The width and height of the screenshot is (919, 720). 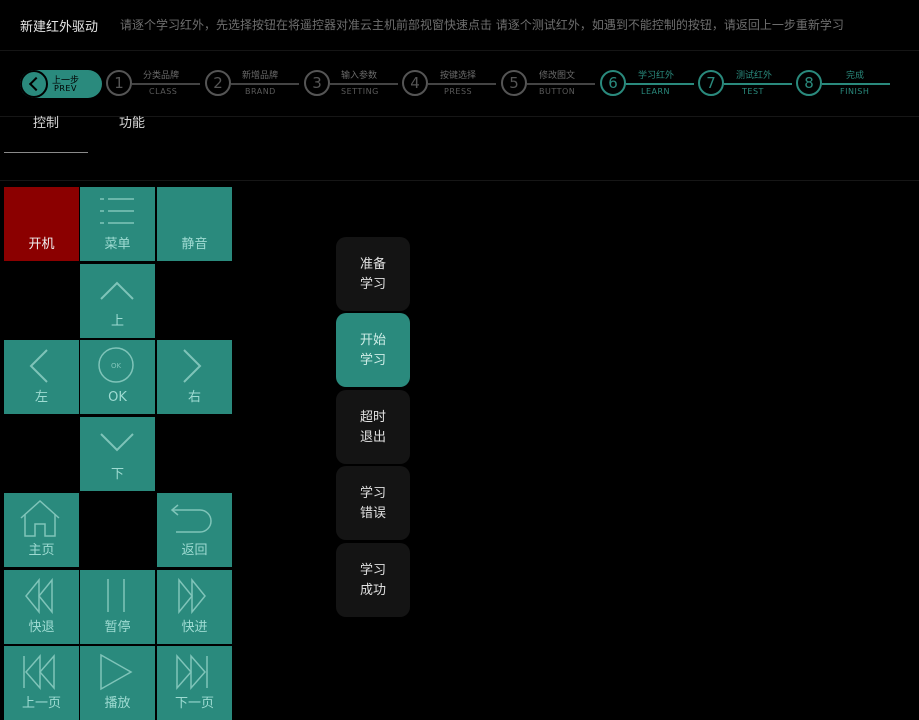 I want to click on step-class: 1 分类品牌 CLASS, so click(x=153, y=85).